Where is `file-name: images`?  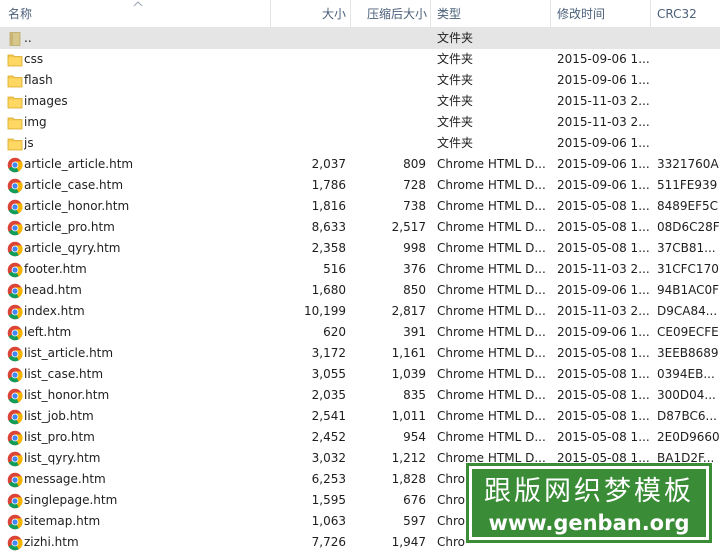 file-name: images is located at coordinates (46, 101).